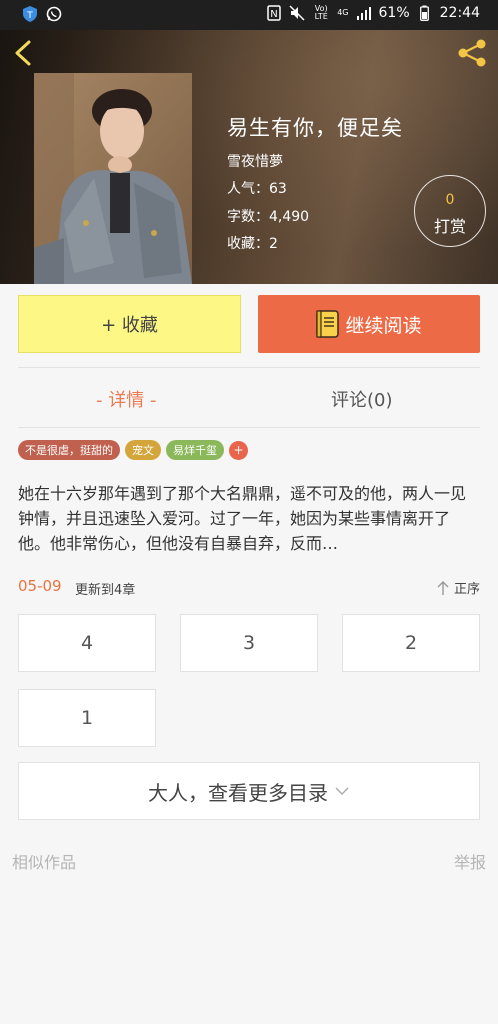  I want to click on view-more-catalog-label: 大人，查看更多目录, so click(238, 792).